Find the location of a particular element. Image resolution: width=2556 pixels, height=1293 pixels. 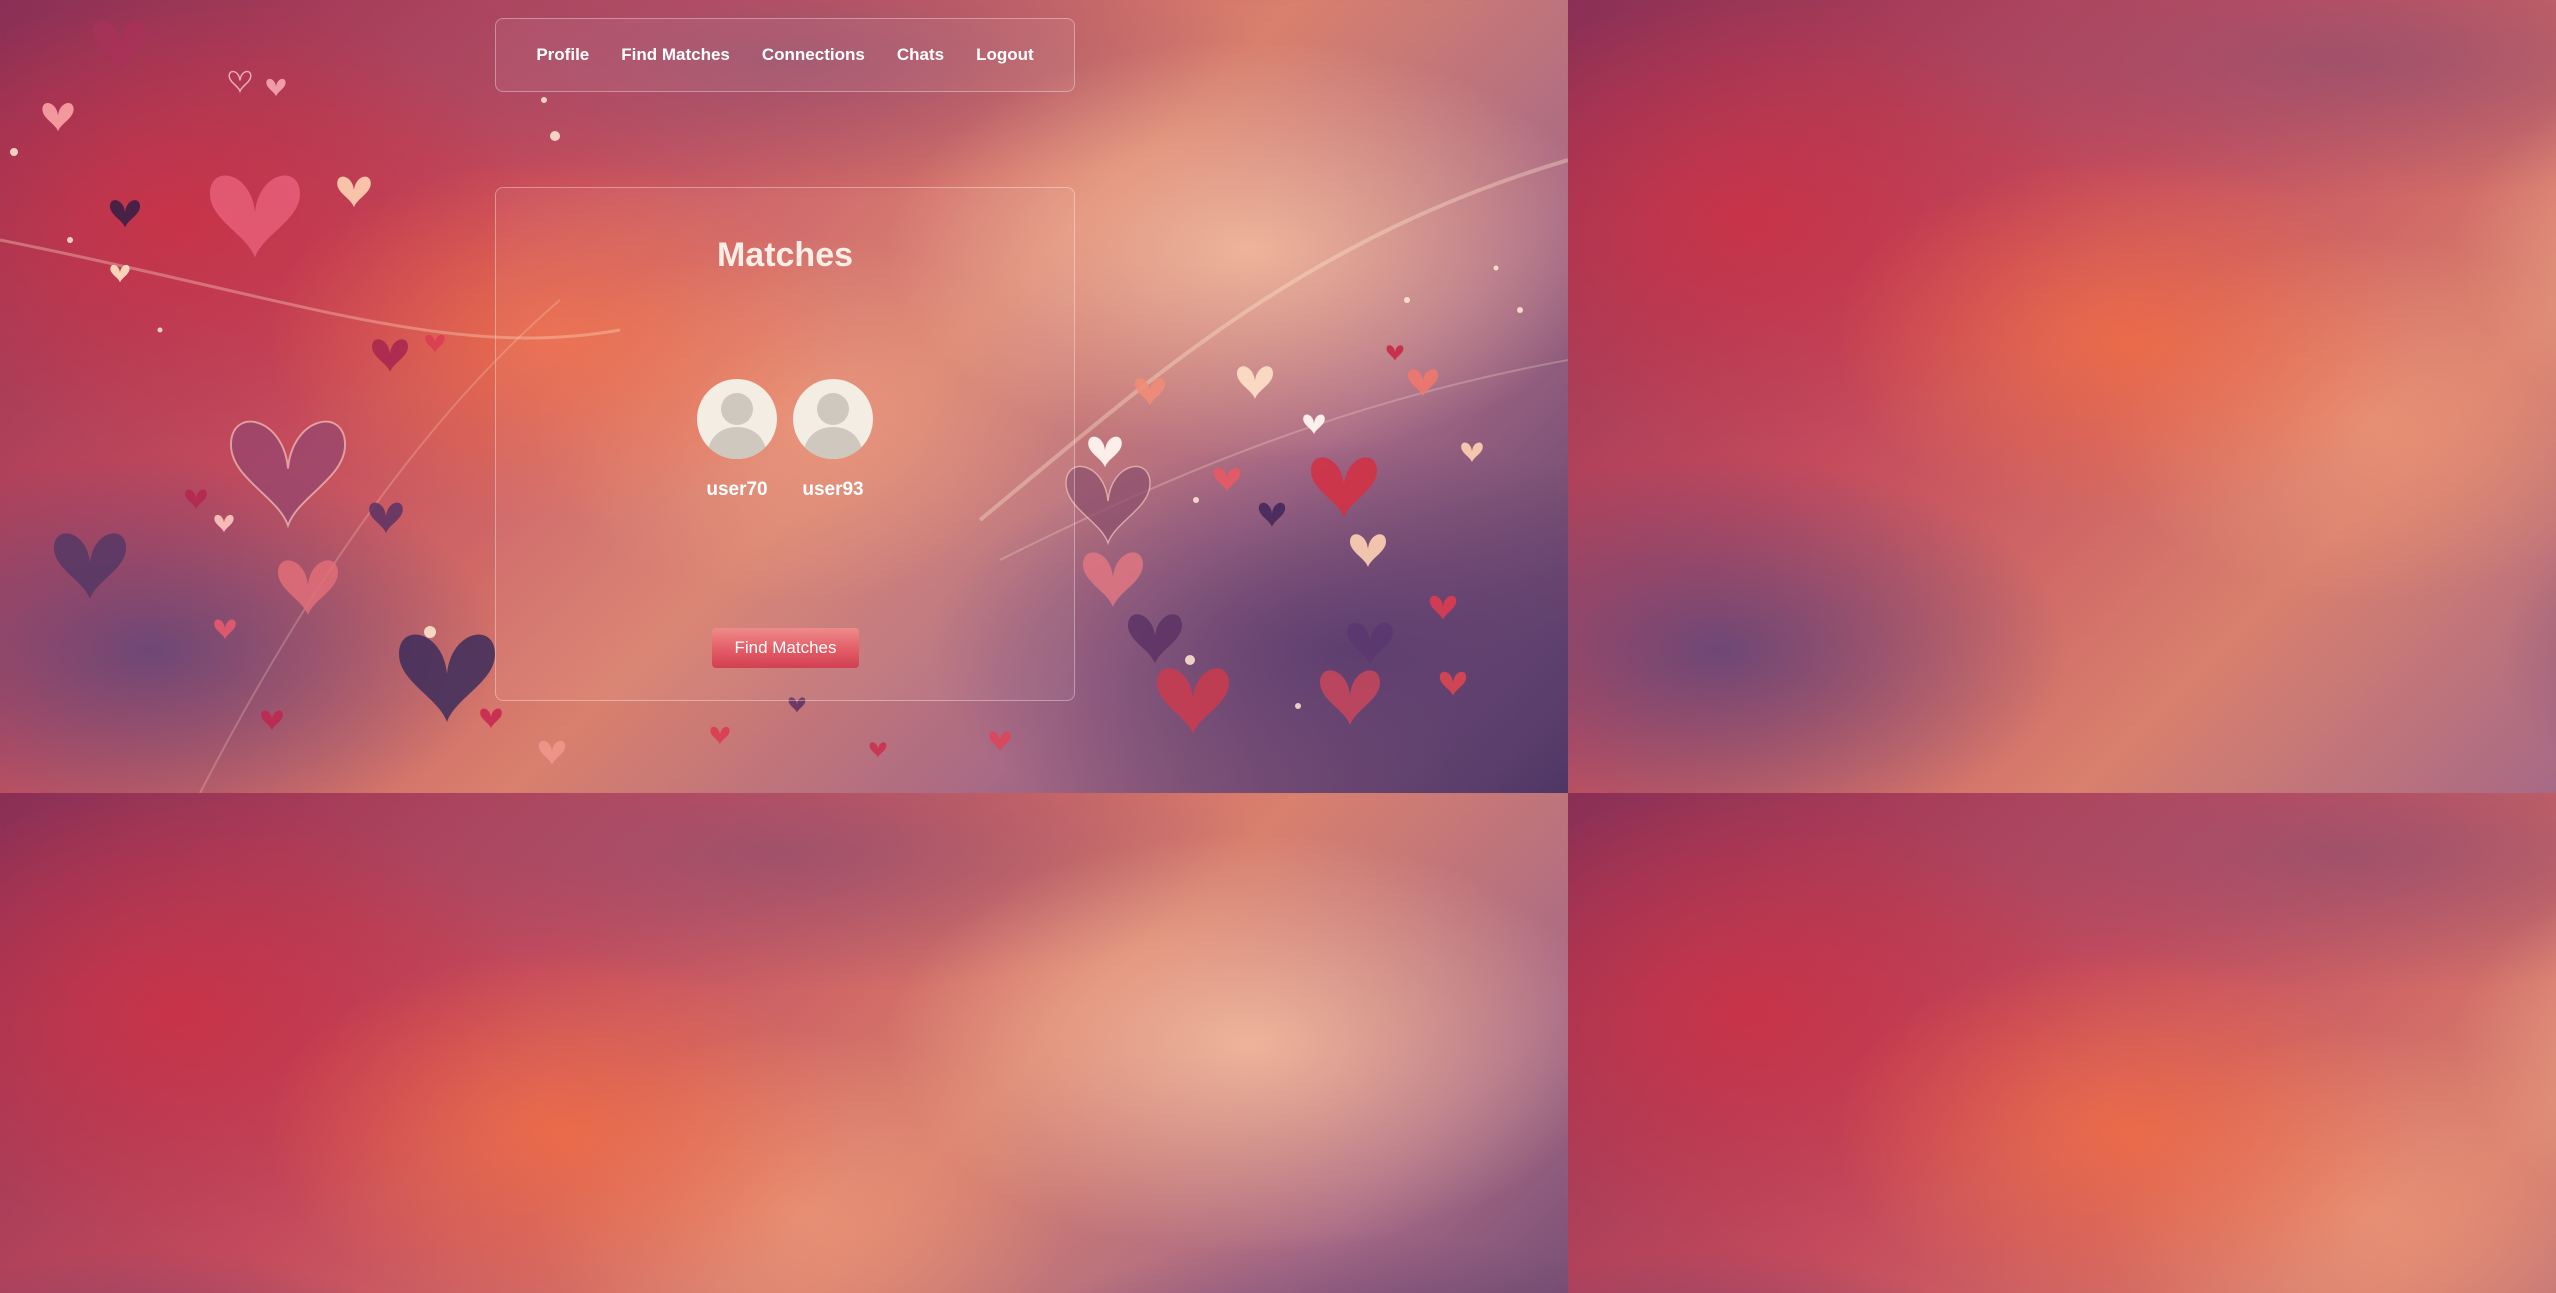

matches-list: user70 user93 is located at coordinates (785, 440).